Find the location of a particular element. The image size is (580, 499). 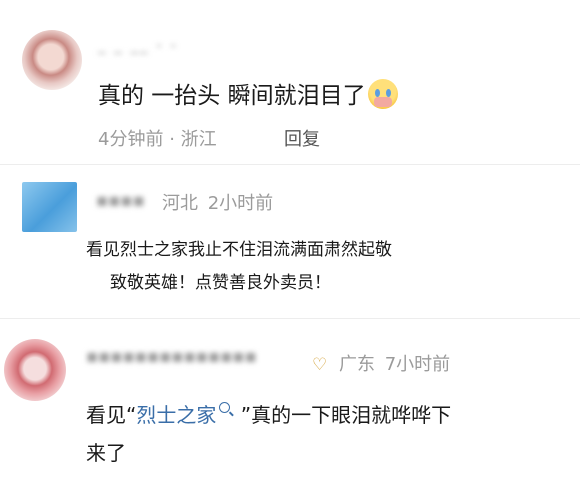

comment-text-line-2: 来了 is located at coordinates (106, 453).